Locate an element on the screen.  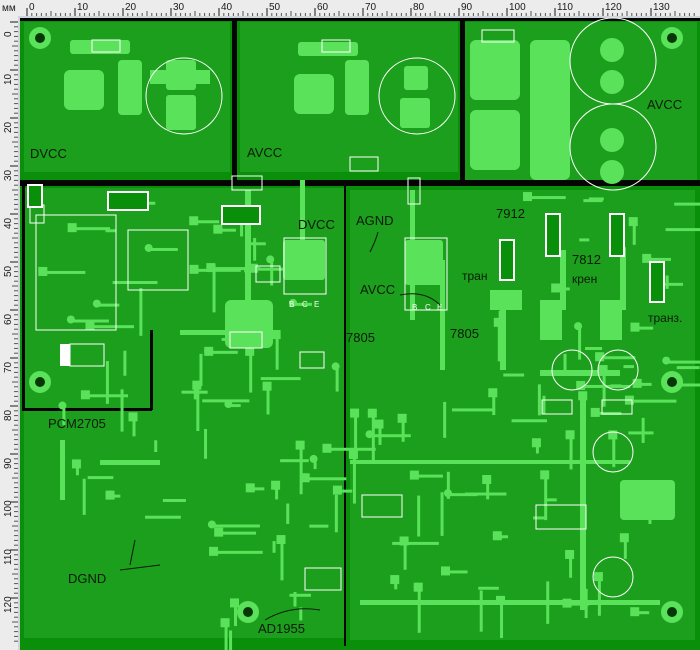
y-ruler-tick-label: 70 is located at coordinates (8, 367).